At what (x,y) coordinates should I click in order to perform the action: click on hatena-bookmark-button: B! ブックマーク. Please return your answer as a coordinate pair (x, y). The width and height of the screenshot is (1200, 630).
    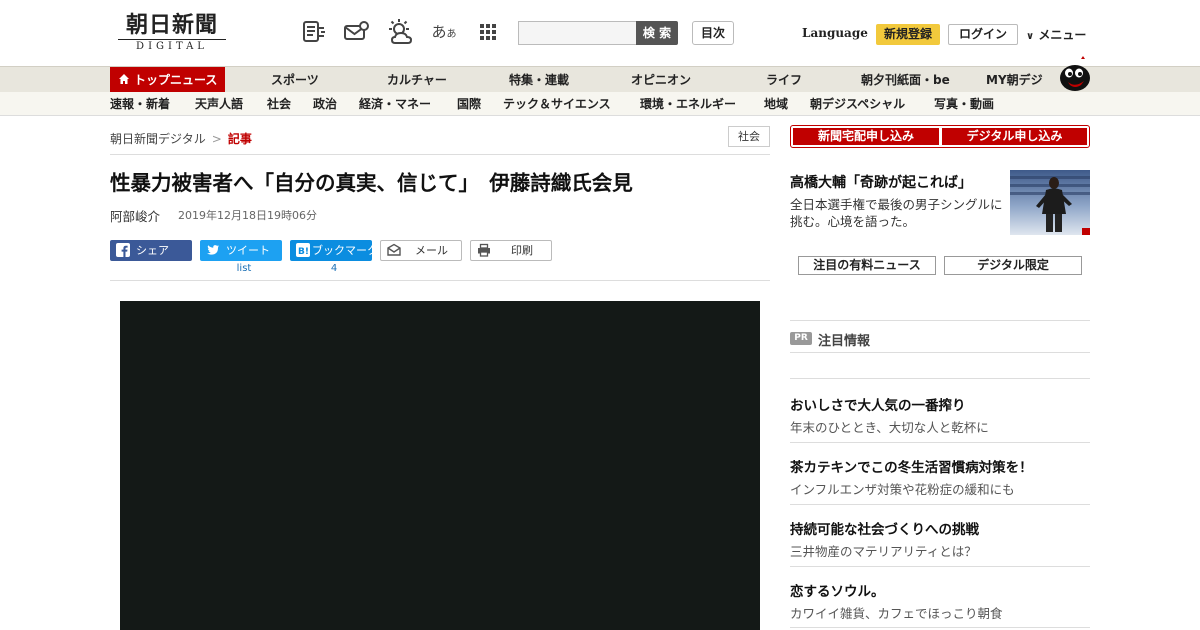
    Looking at the image, I should click on (331, 250).